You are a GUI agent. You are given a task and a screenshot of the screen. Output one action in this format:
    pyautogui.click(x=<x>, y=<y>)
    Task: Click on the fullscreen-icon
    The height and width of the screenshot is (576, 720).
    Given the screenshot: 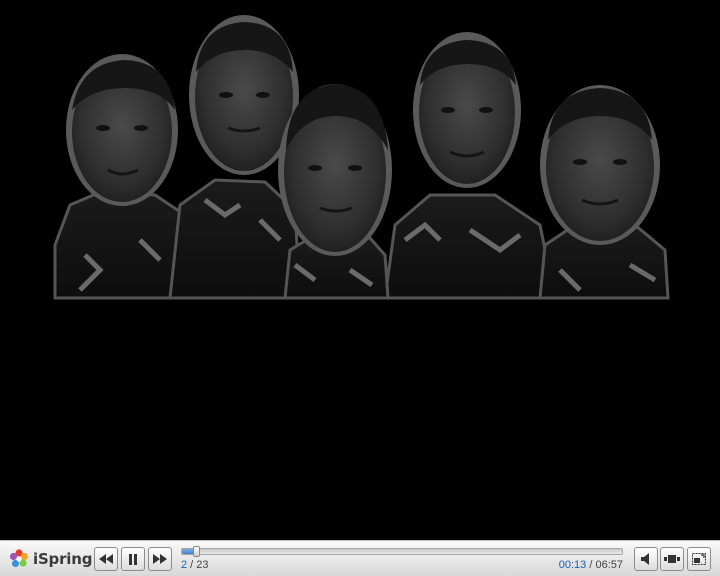 What is the action you would take?
    pyautogui.click(x=699, y=559)
    